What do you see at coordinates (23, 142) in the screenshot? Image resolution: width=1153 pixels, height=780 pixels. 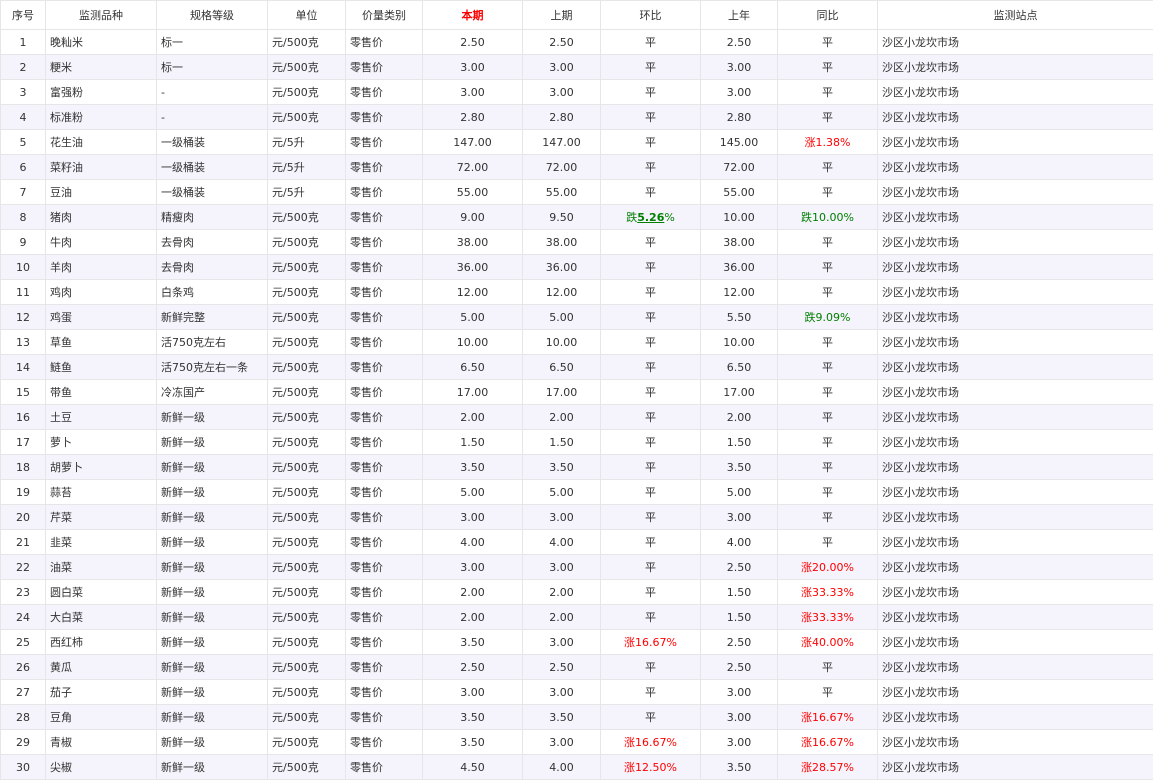 I see `cell-no: 5` at bounding box center [23, 142].